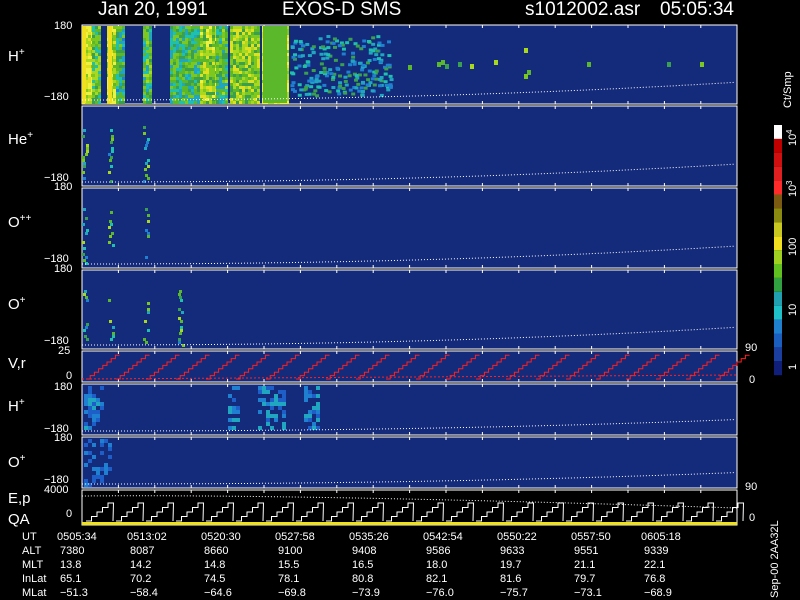 The height and width of the screenshot is (600, 800). I want to click on colorbar-label-10c: 10, so click(793, 309).